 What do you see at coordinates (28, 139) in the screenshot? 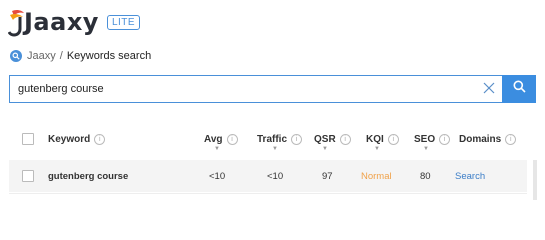
I see `select-all-checkbox` at bounding box center [28, 139].